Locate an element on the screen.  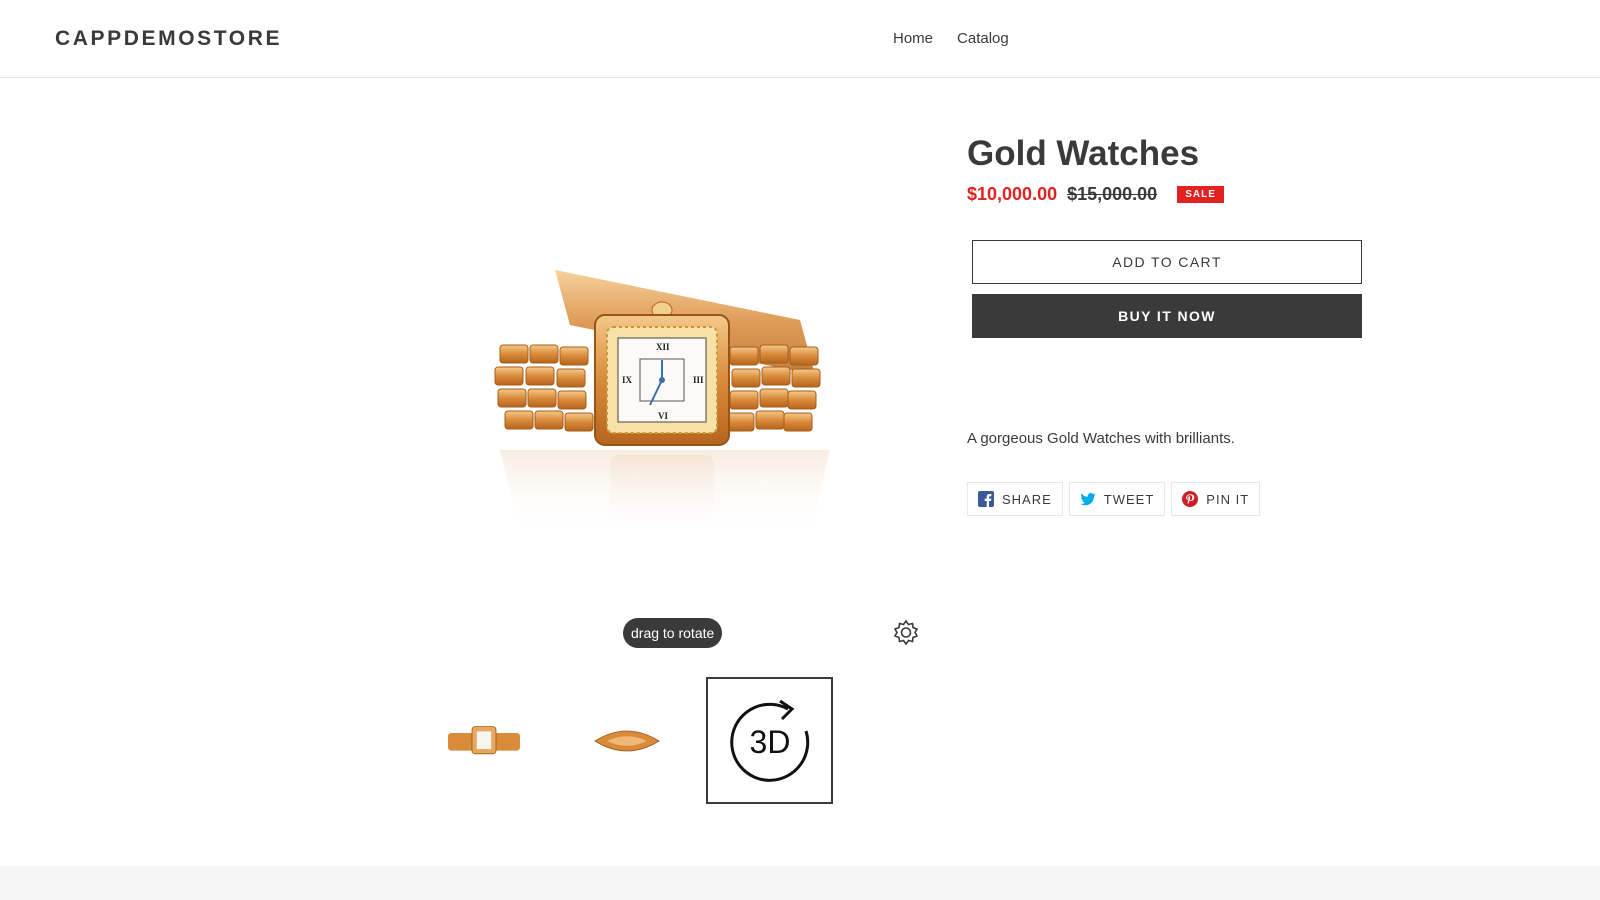
thumbnail-watch-back is located at coordinates (626, 740).